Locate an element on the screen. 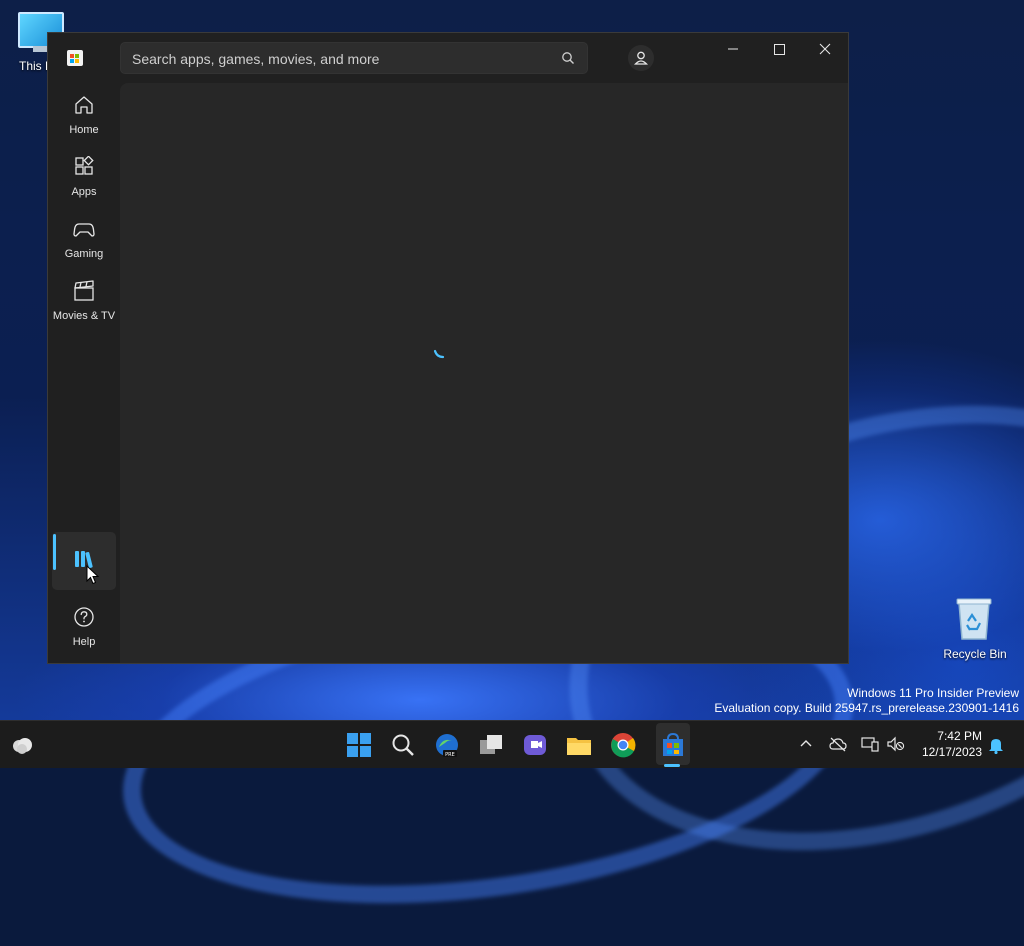  loading-spinner-icon is located at coordinates (439, 354).